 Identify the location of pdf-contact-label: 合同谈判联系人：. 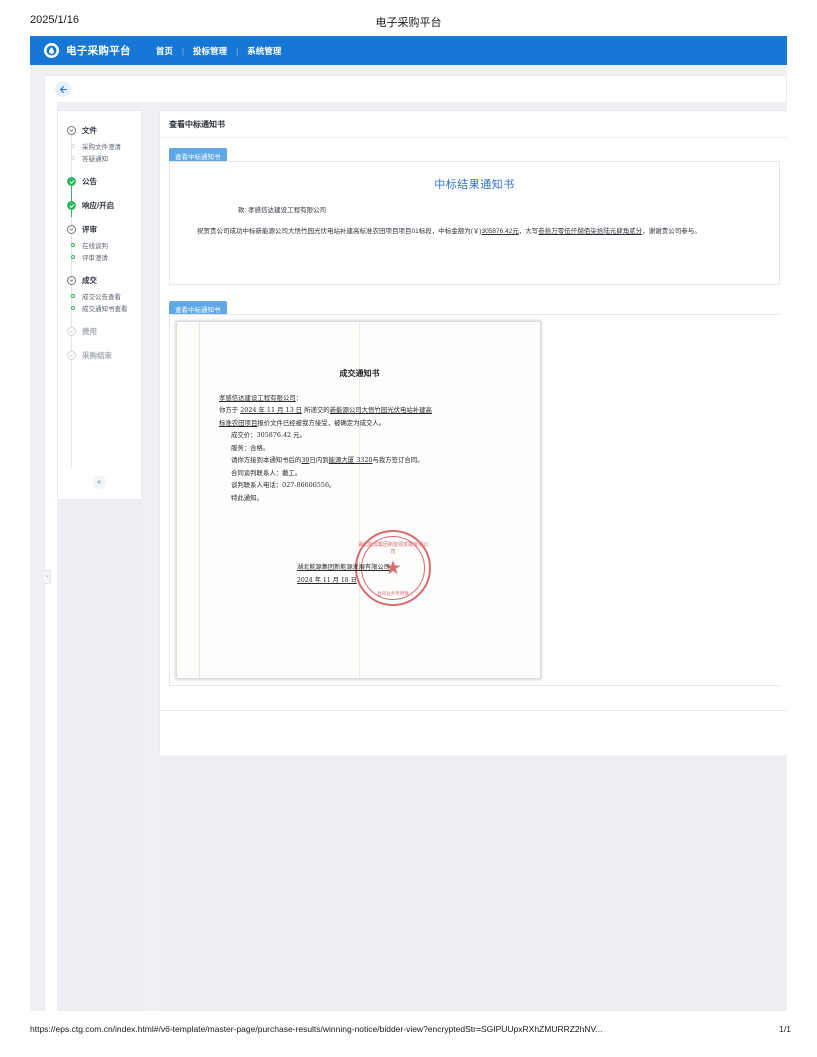
(257, 472).